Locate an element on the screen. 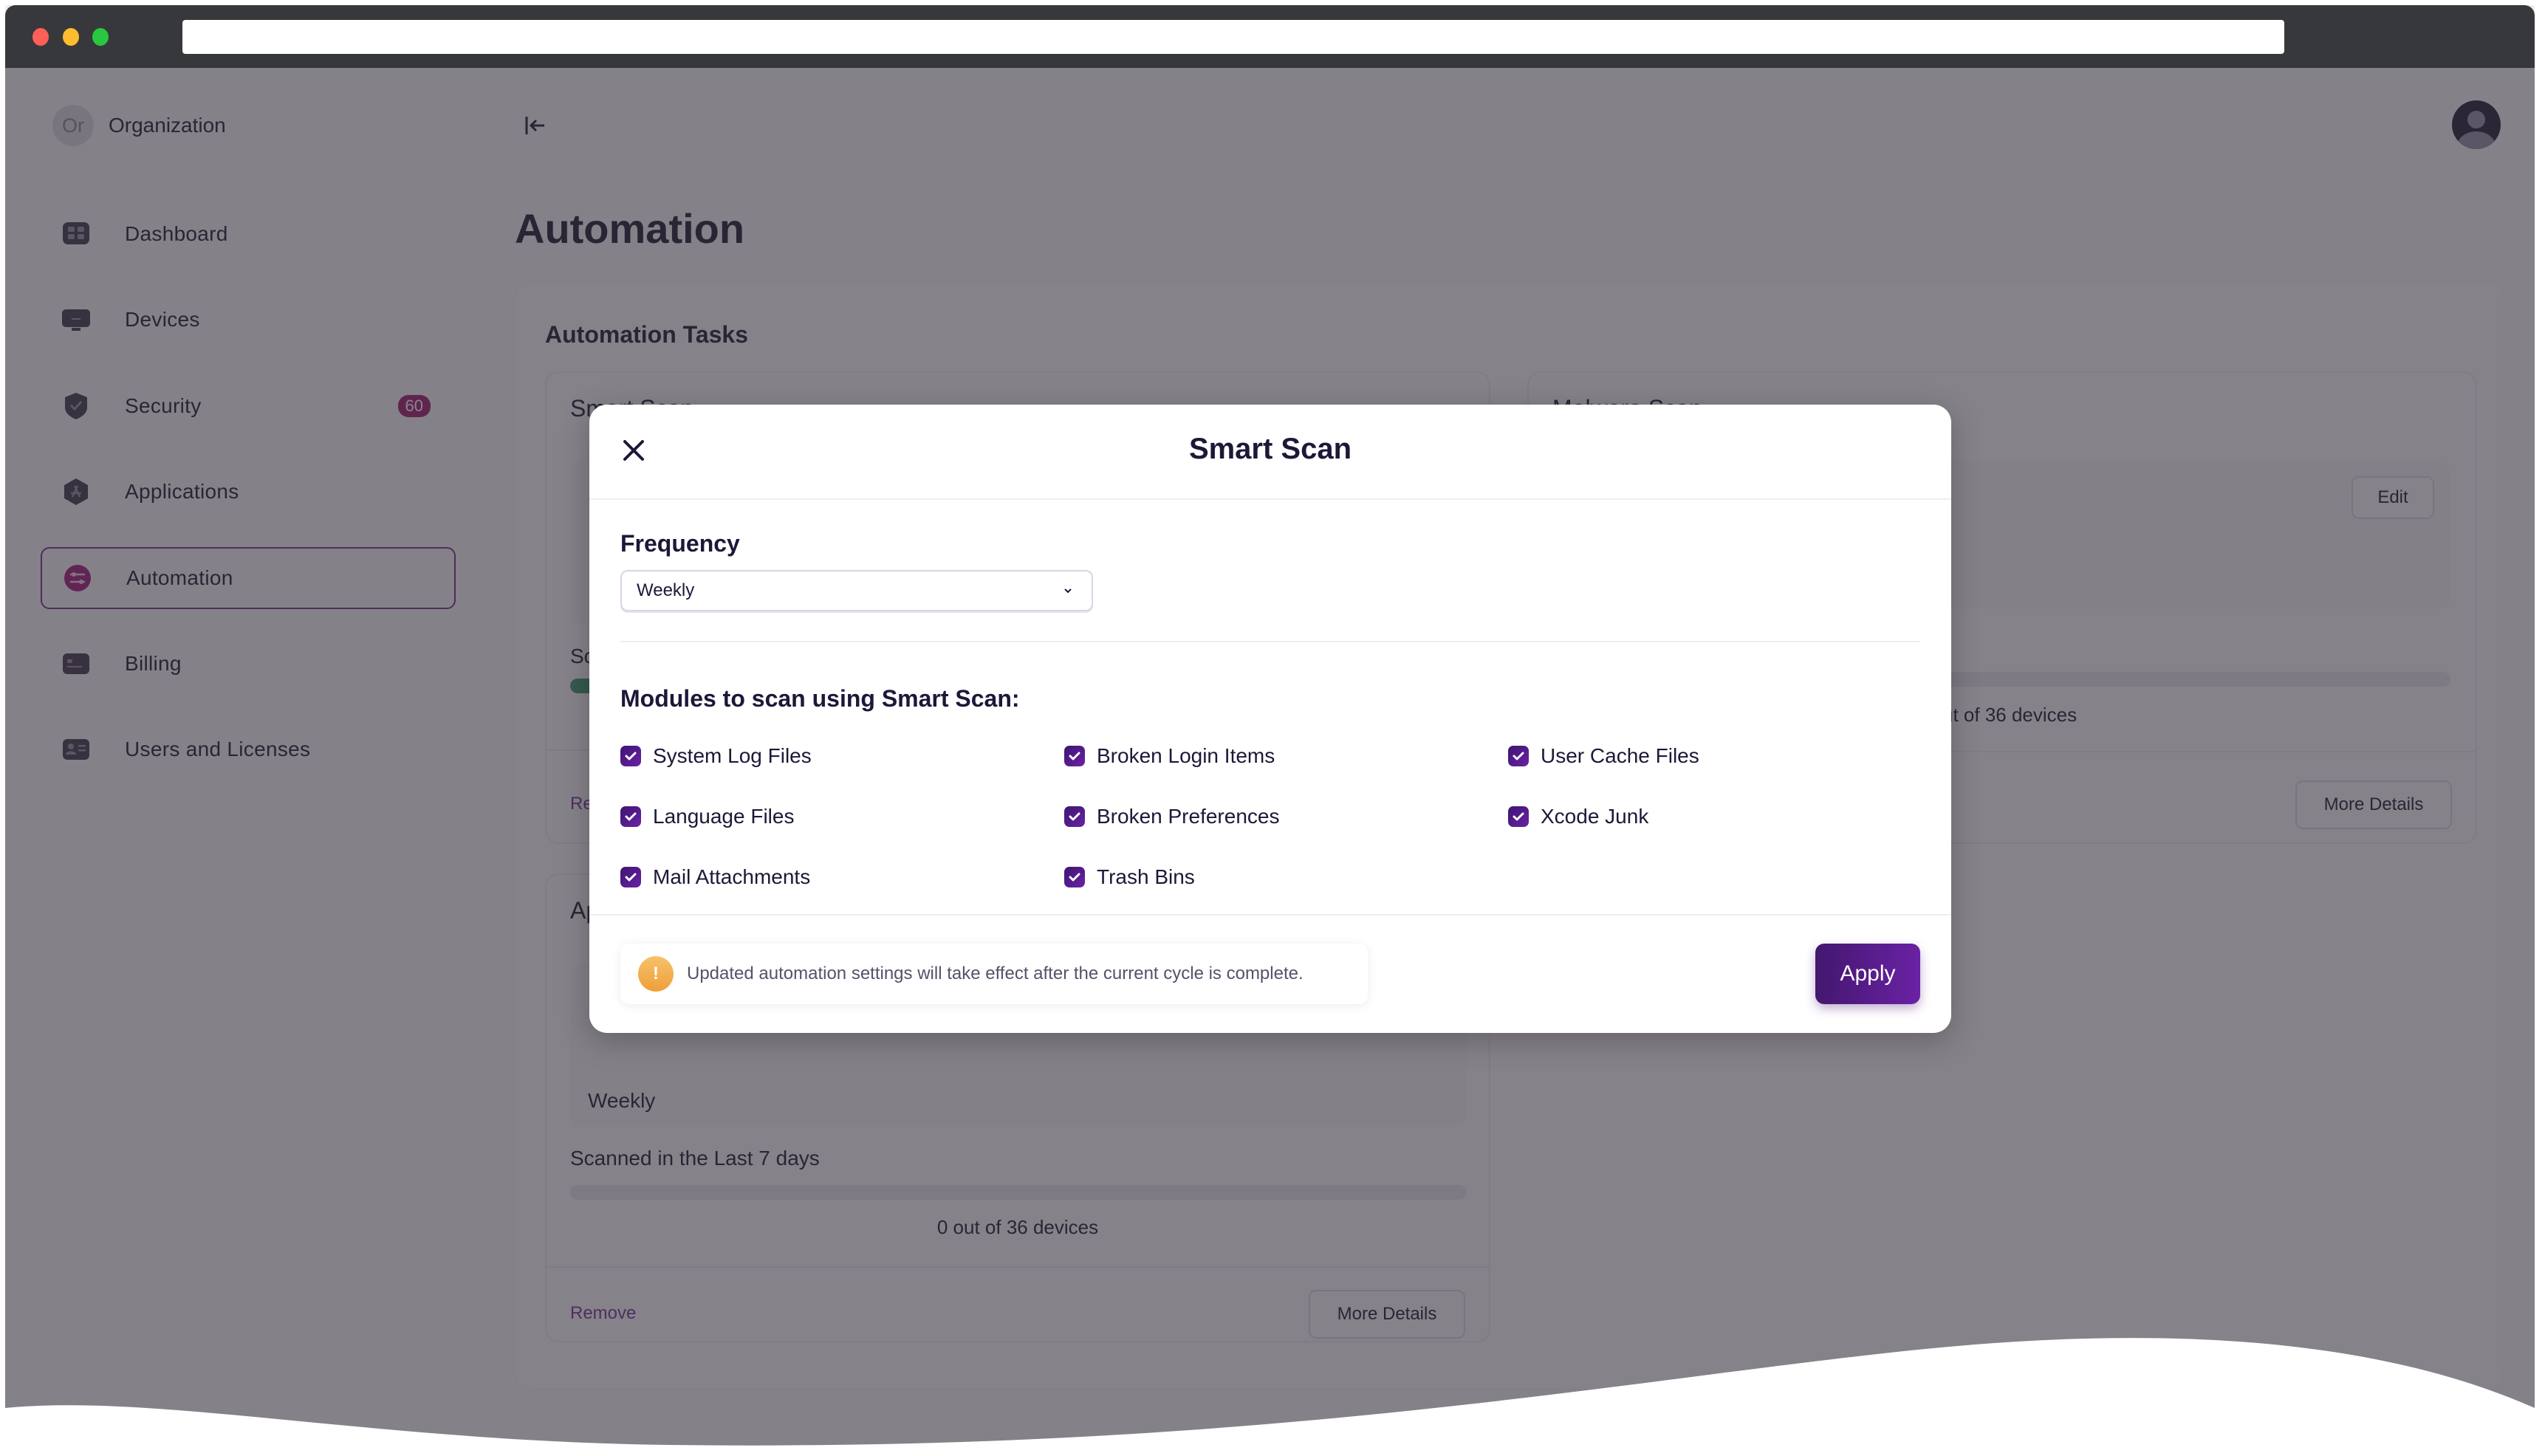 The width and height of the screenshot is (2545, 1456). module-label: System Log Files is located at coordinates (732, 756).